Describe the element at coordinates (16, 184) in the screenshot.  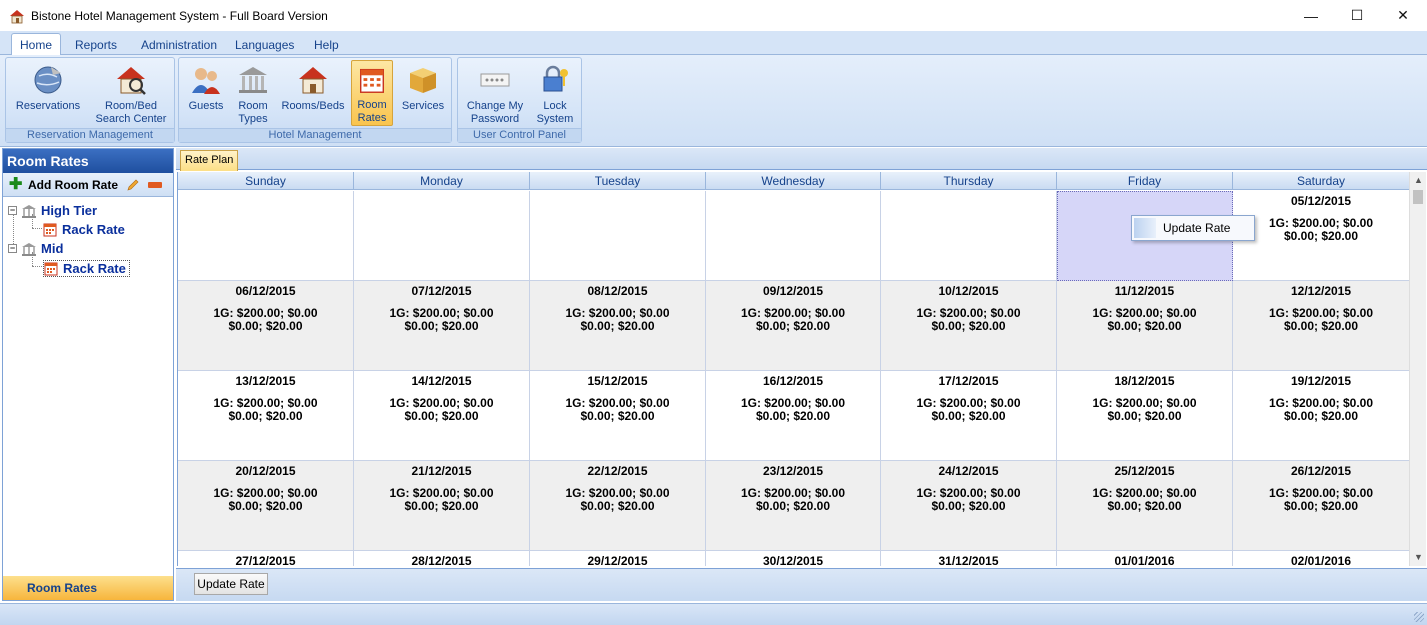
I see `add-icon: ✚` at that location.